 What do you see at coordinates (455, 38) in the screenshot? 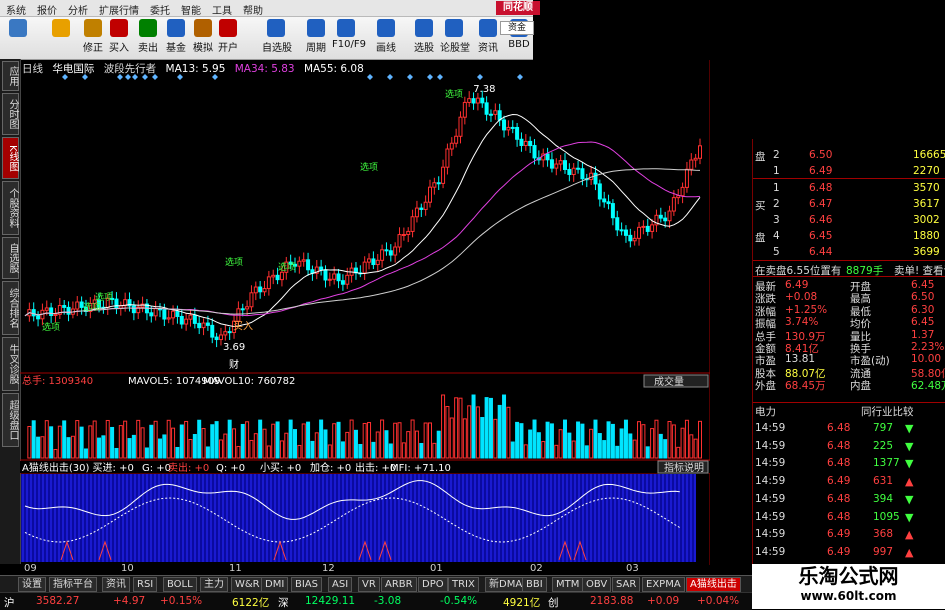
I see `toolbar-button: 论股堂` at bounding box center [455, 38].